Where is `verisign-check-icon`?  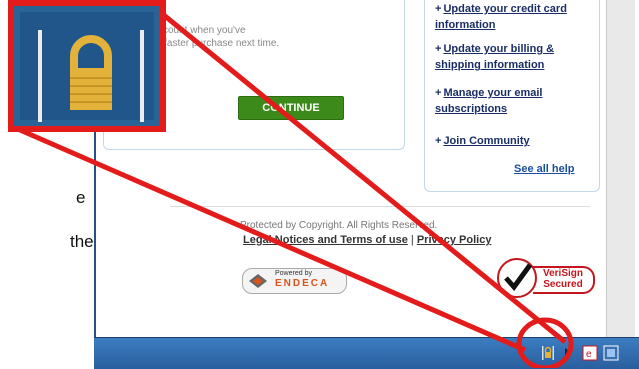
verisign-check-icon is located at coordinates (517, 278).